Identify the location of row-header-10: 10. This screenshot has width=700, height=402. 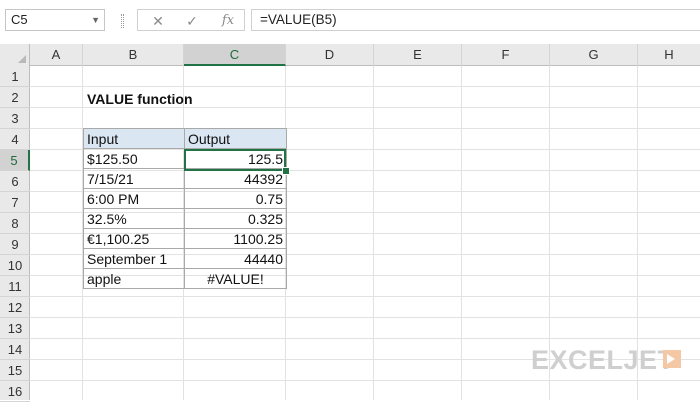
(15, 265).